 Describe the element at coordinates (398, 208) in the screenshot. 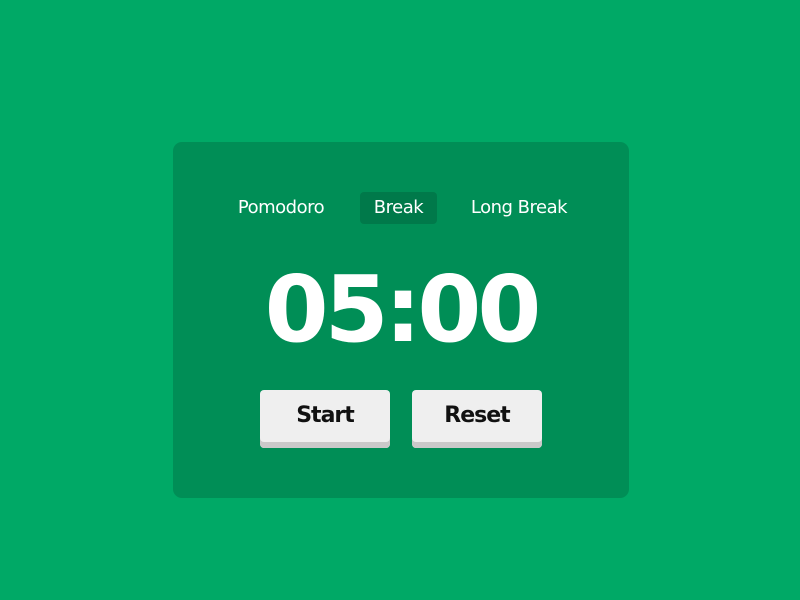

I see `tab-break: Break` at that location.